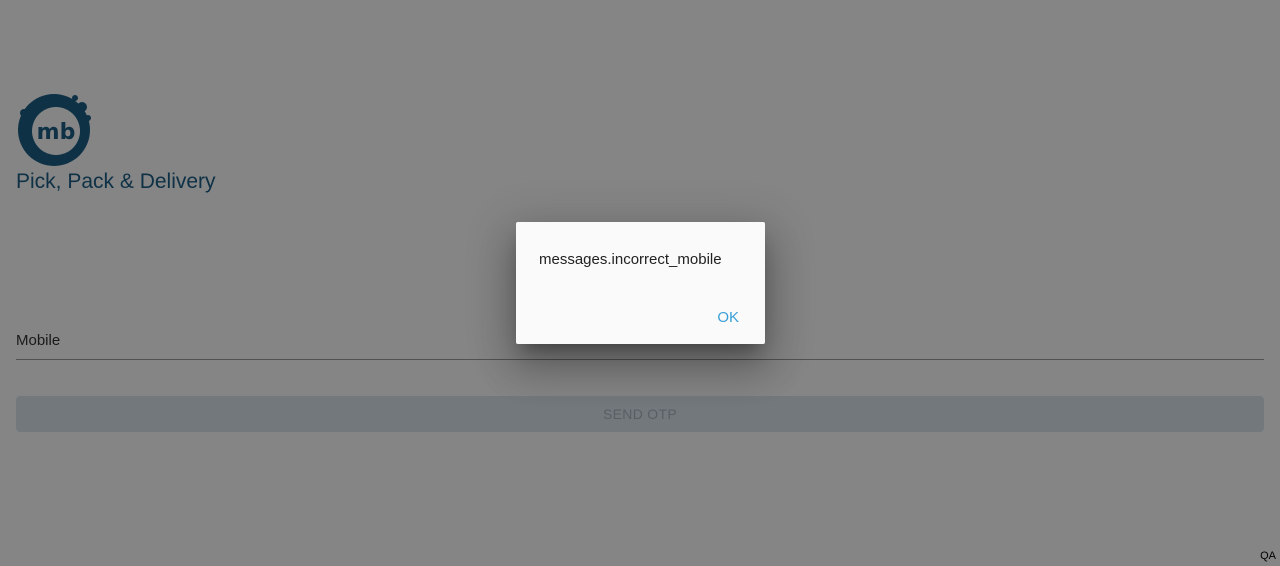 Image resolution: width=1280 pixels, height=566 pixels. Describe the element at coordinates (630, 259) in the screenshot. I see `dialog-message: messages.incorrect_mobile` at that location.